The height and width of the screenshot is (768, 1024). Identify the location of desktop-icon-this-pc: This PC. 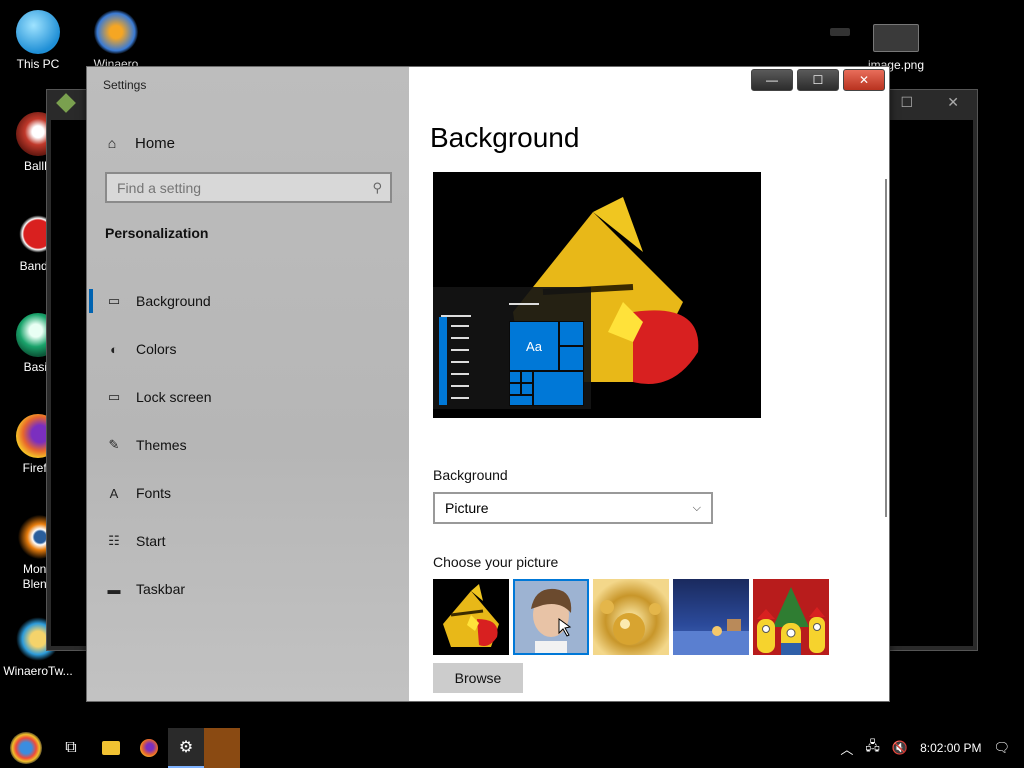
(38, 40).